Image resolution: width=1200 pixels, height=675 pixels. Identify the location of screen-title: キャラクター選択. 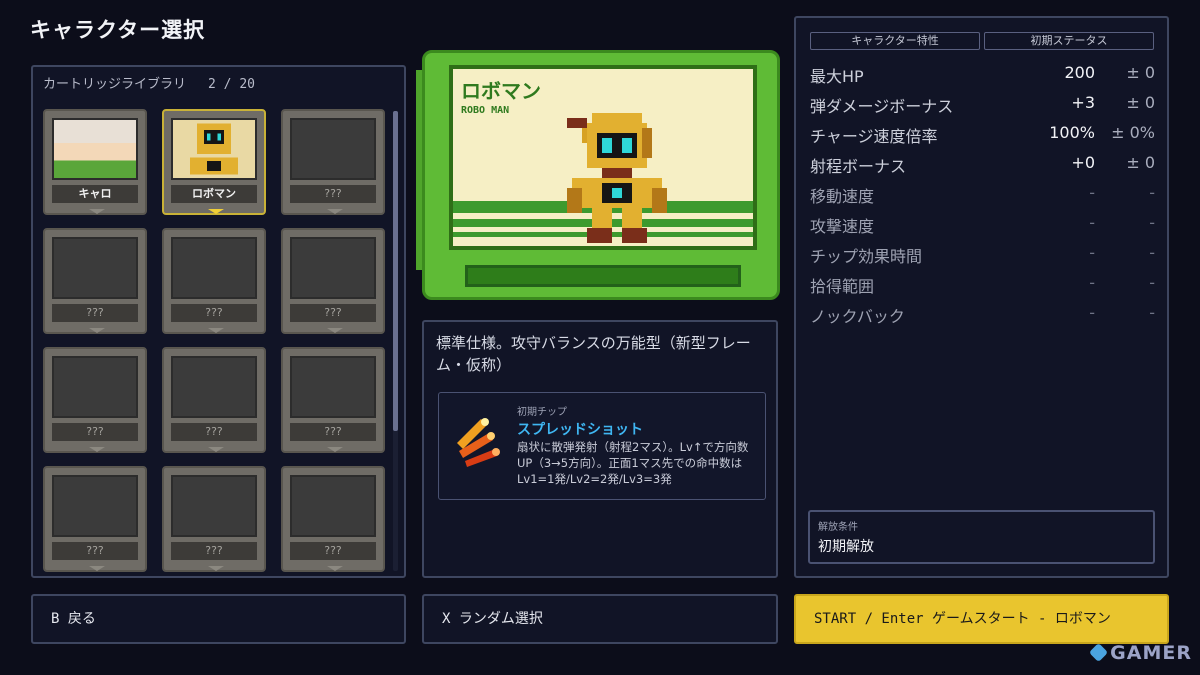
(118, 30).